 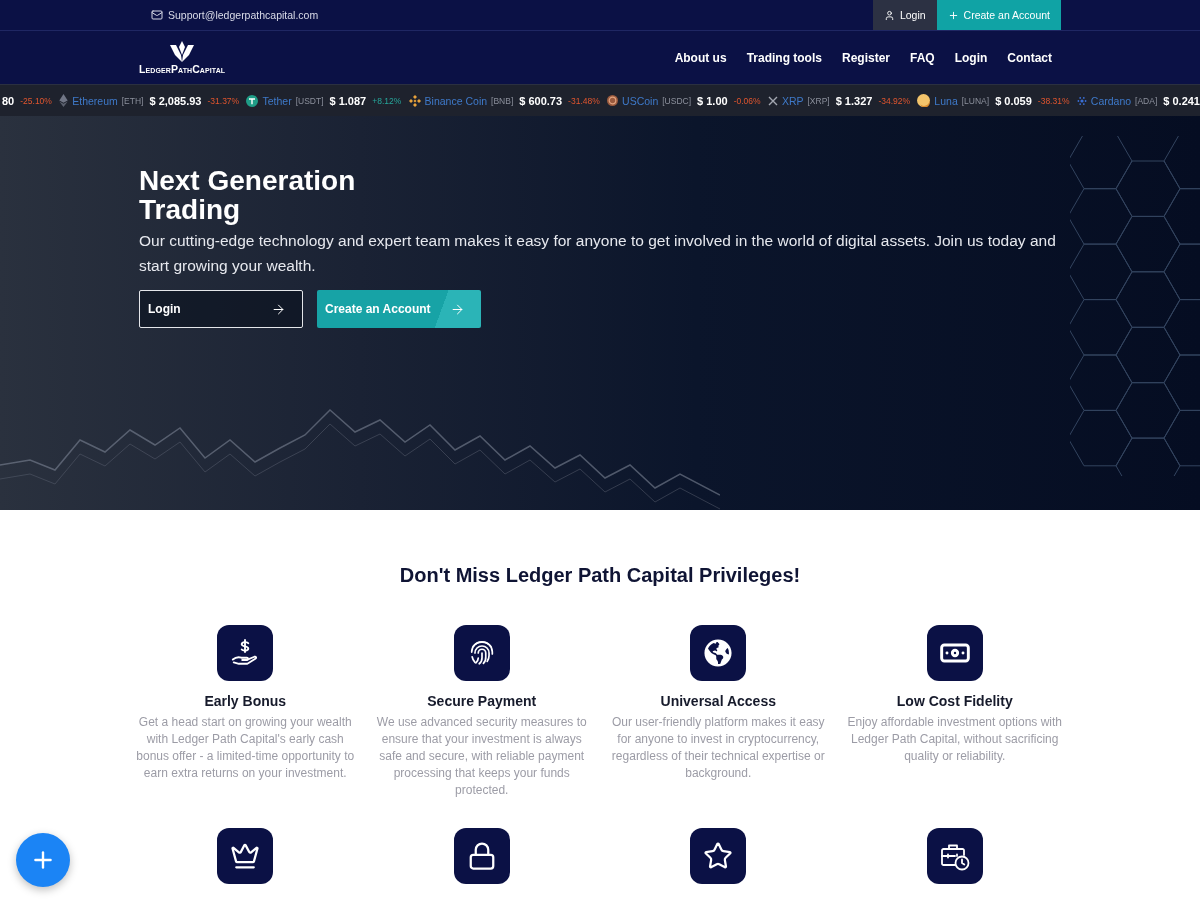 What do you see at coordinates (175, 100) in the screenshot?
I see `coin-price: $ 2,085.93` at bounding box center [175, 100].